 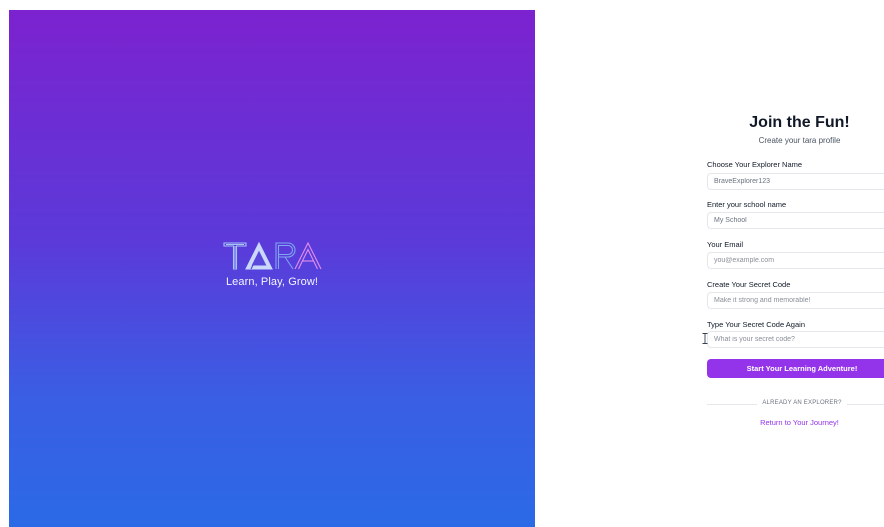 What do you see at coordinates (725, 244) in the screenshot?
I see `email-label: Your Email` at bounding box center [725, 244].